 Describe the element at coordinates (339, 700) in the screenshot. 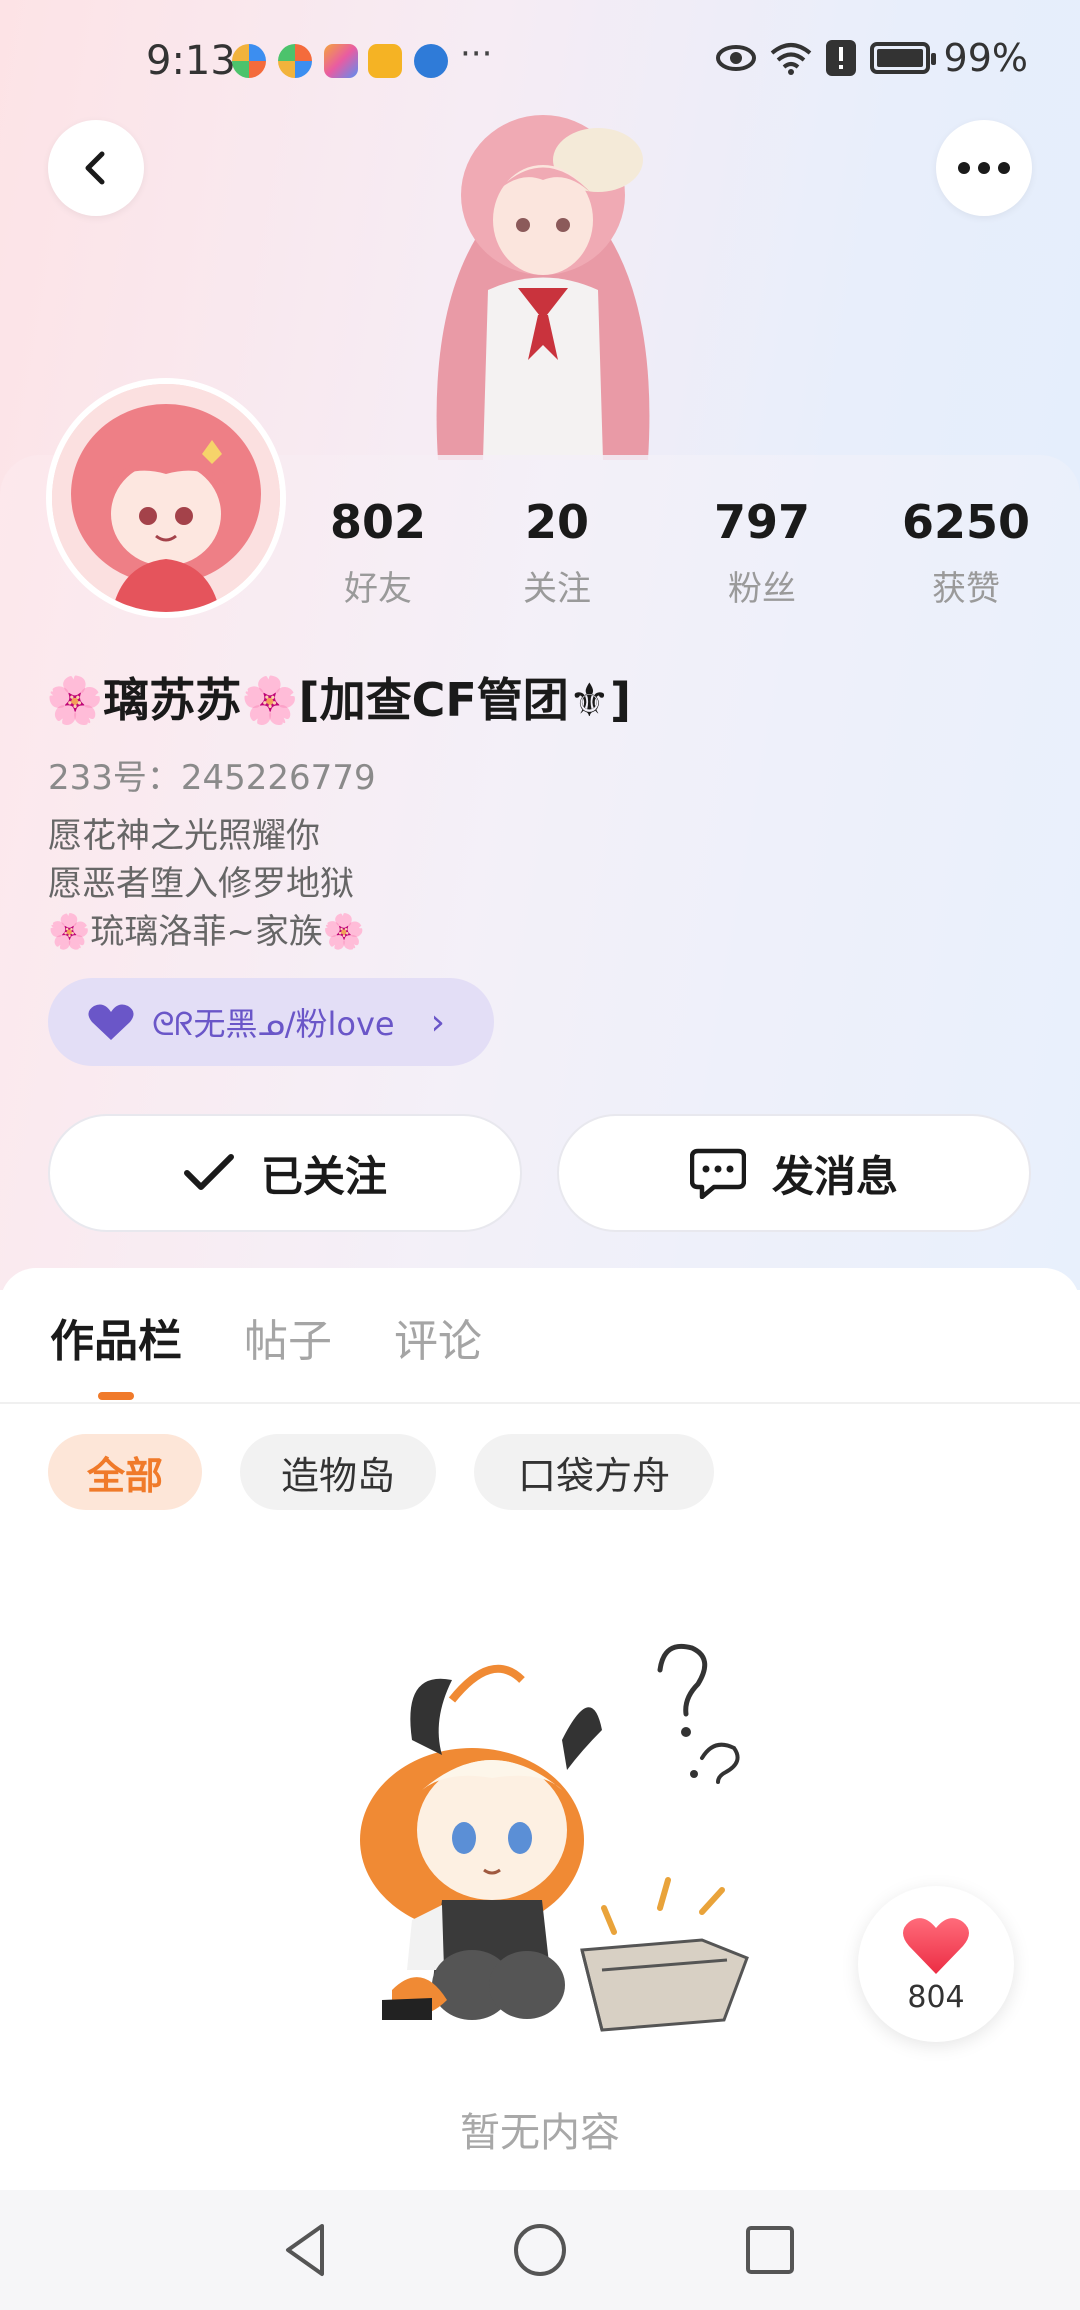

I see `username: 🌸璃苏苏🌸[加查CF管团⚜]` at that location.